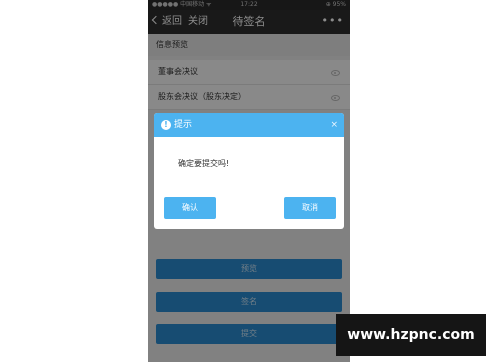 The height and width of the screenshot is (362, 500). What do you see at coordinates (183, 125) in the screenshot?
I see `dialog-title: 提示` at bounding box center [183, 125].